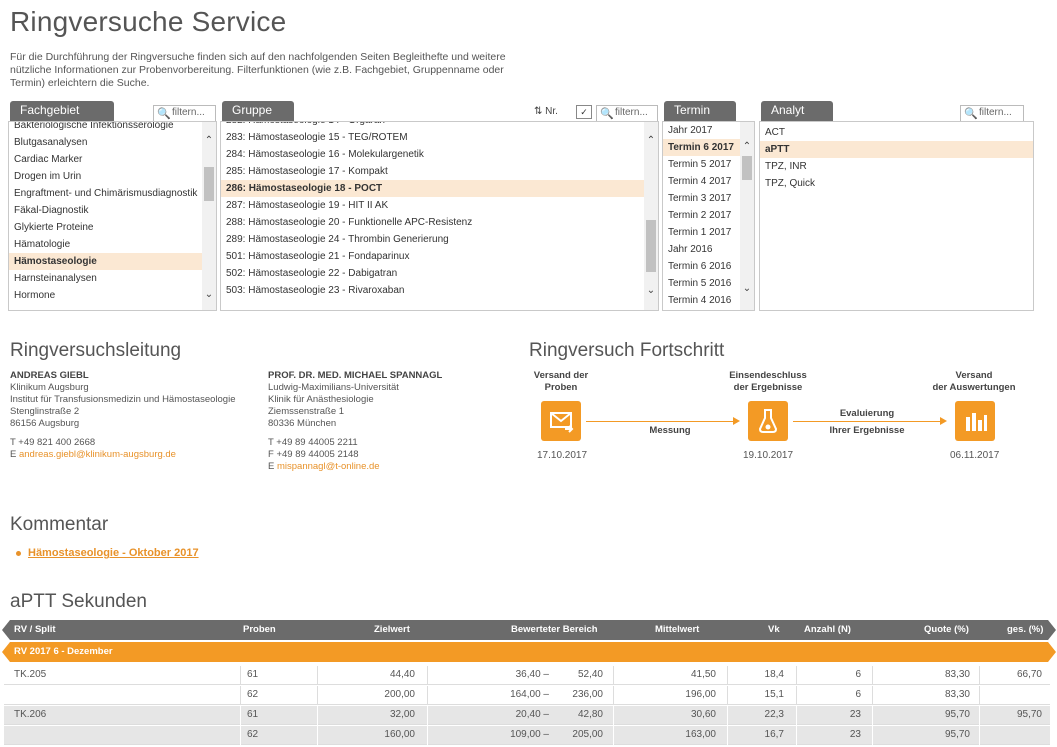 This screenshot has height=747, width=1057. What do you see at coordinates (78, 601) in the screenshot?
I see `results-title: aPTT Sekunden` at bounding box center [78, 601].